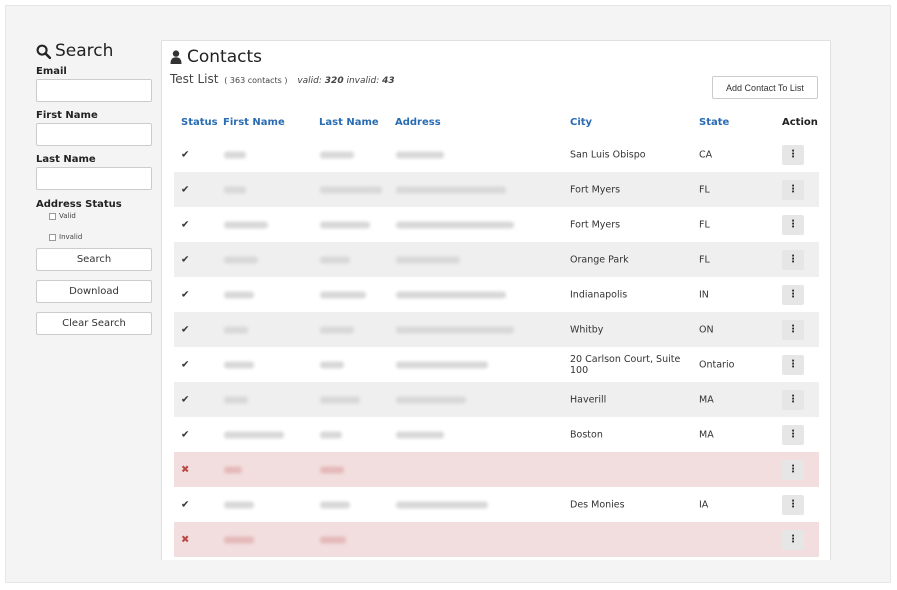  What do you see at coordinates (496, 364) in the screenshot?
I see `table-row: ✔ 20 Carlson Court, Suite 100 Ontario ⋮` at bounding box center [496, 364].